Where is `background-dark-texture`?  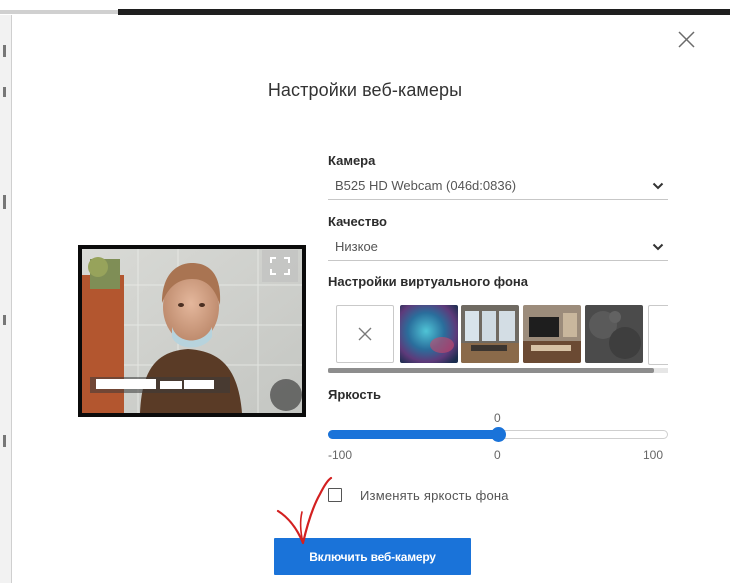
background-dark-texture is located at coordinates (614, 334).